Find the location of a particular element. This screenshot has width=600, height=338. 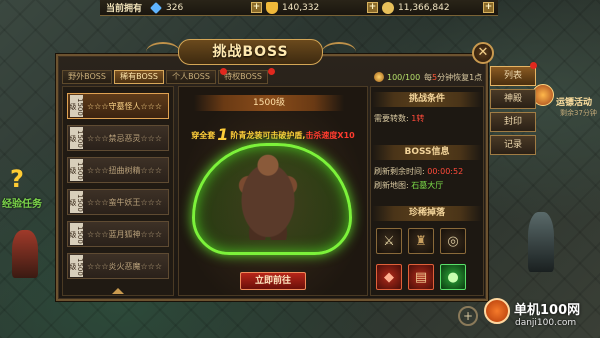

boss-info-title: BOSS信息 is located at coordinates (427, 152).